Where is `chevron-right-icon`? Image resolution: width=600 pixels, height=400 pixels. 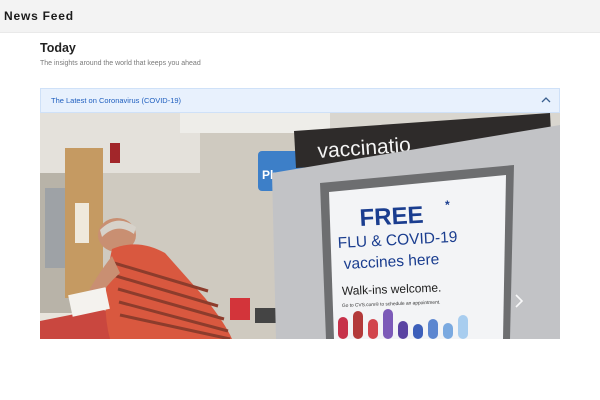
chevron-right-icon is located at coordinates (519, 301).